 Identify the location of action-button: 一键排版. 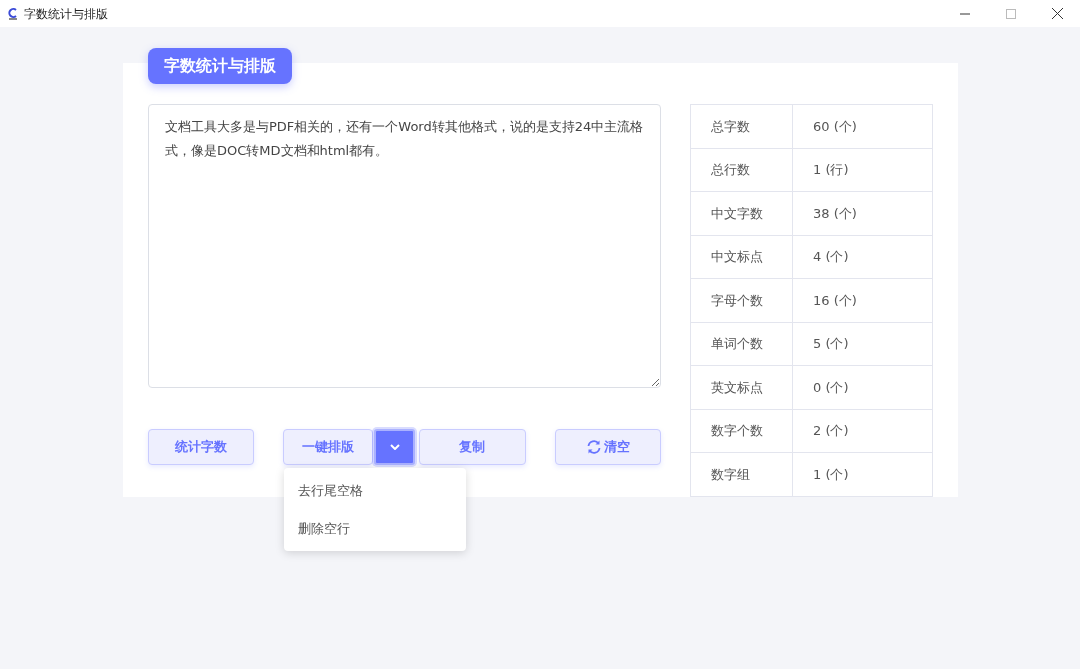
(328, 447).